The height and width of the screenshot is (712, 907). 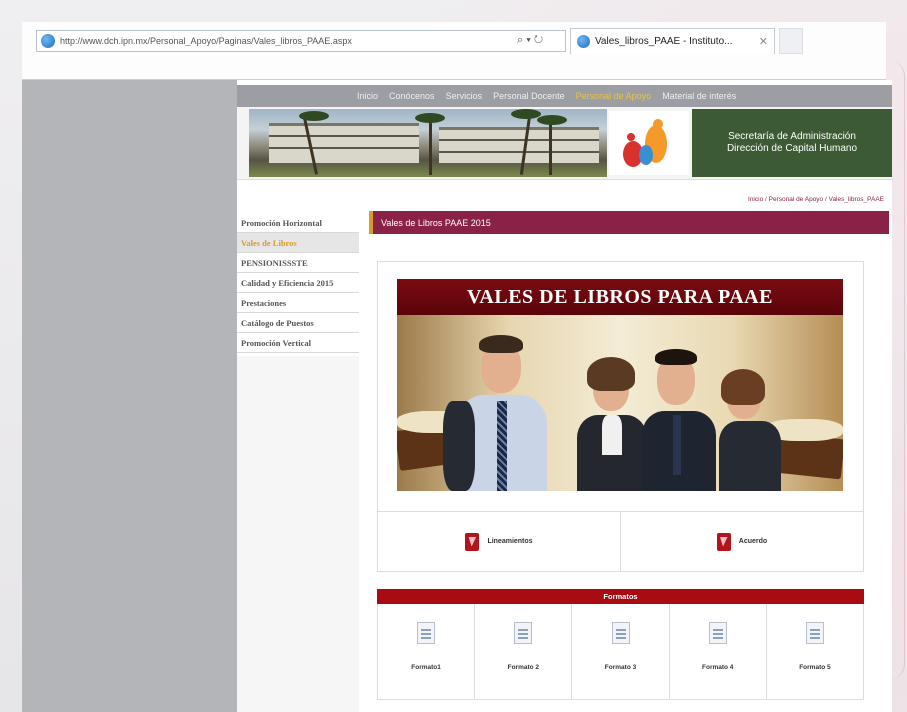 What do you see at coordinates (510, 541) in the screenshot?
I see `doc-label: Lineamientos` at bounding box center [510, 541].